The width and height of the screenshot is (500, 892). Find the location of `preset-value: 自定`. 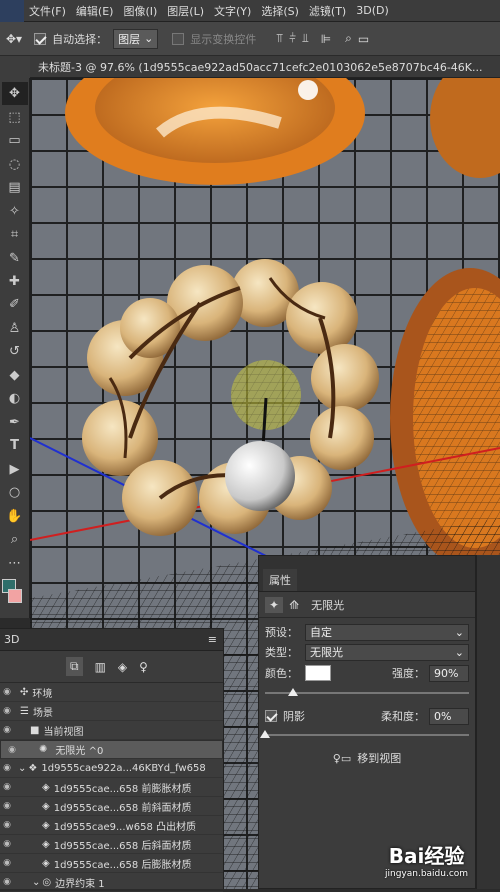

preset-value: 自定 is located at coordinates (321, 632).